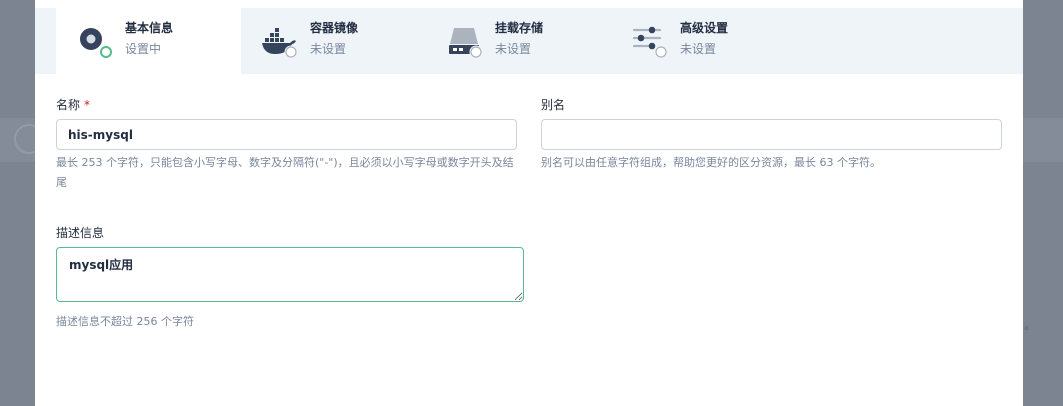 The height and width of the screenshot is (406, 1063). I want to click on alias-input, so click(771, 134).